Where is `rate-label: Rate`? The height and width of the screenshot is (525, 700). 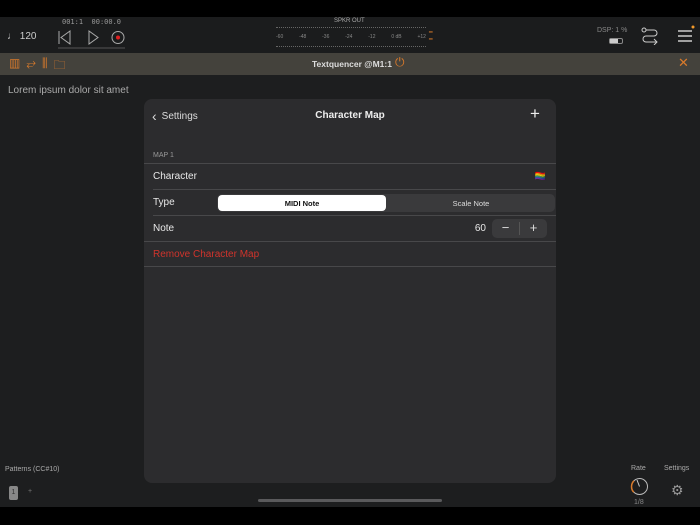
rate-label: Rate is located at coordinates (638, 468).